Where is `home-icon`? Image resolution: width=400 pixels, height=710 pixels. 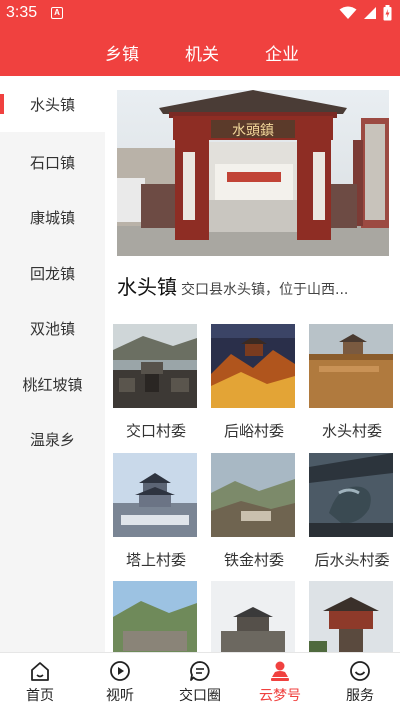
home-icon is located at coordinates (40, 671).